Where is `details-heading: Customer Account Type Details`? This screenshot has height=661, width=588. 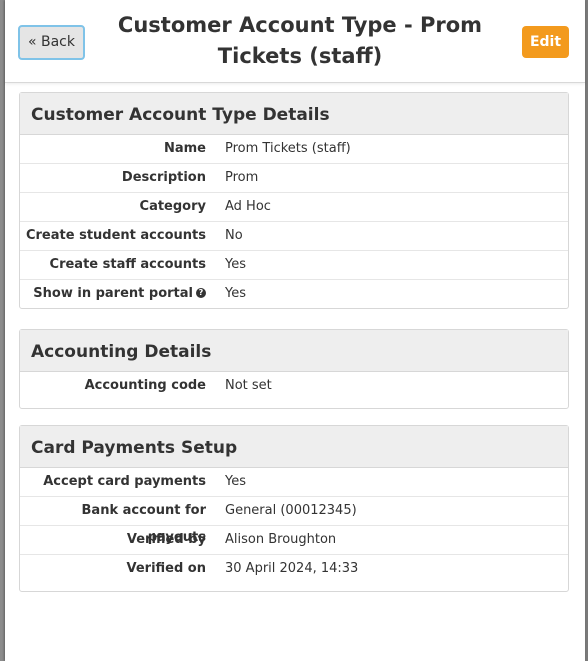 details-heading: Customer Account Type Details is located at coordinates (294, 114).